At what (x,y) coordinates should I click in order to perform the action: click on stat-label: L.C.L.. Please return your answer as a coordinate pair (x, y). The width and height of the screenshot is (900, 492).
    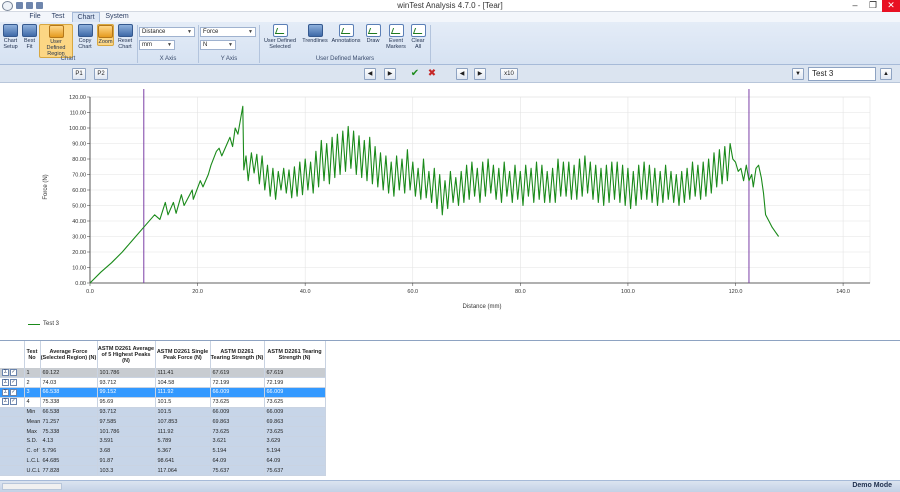
    Looking at the image, I should click on (32, 461).